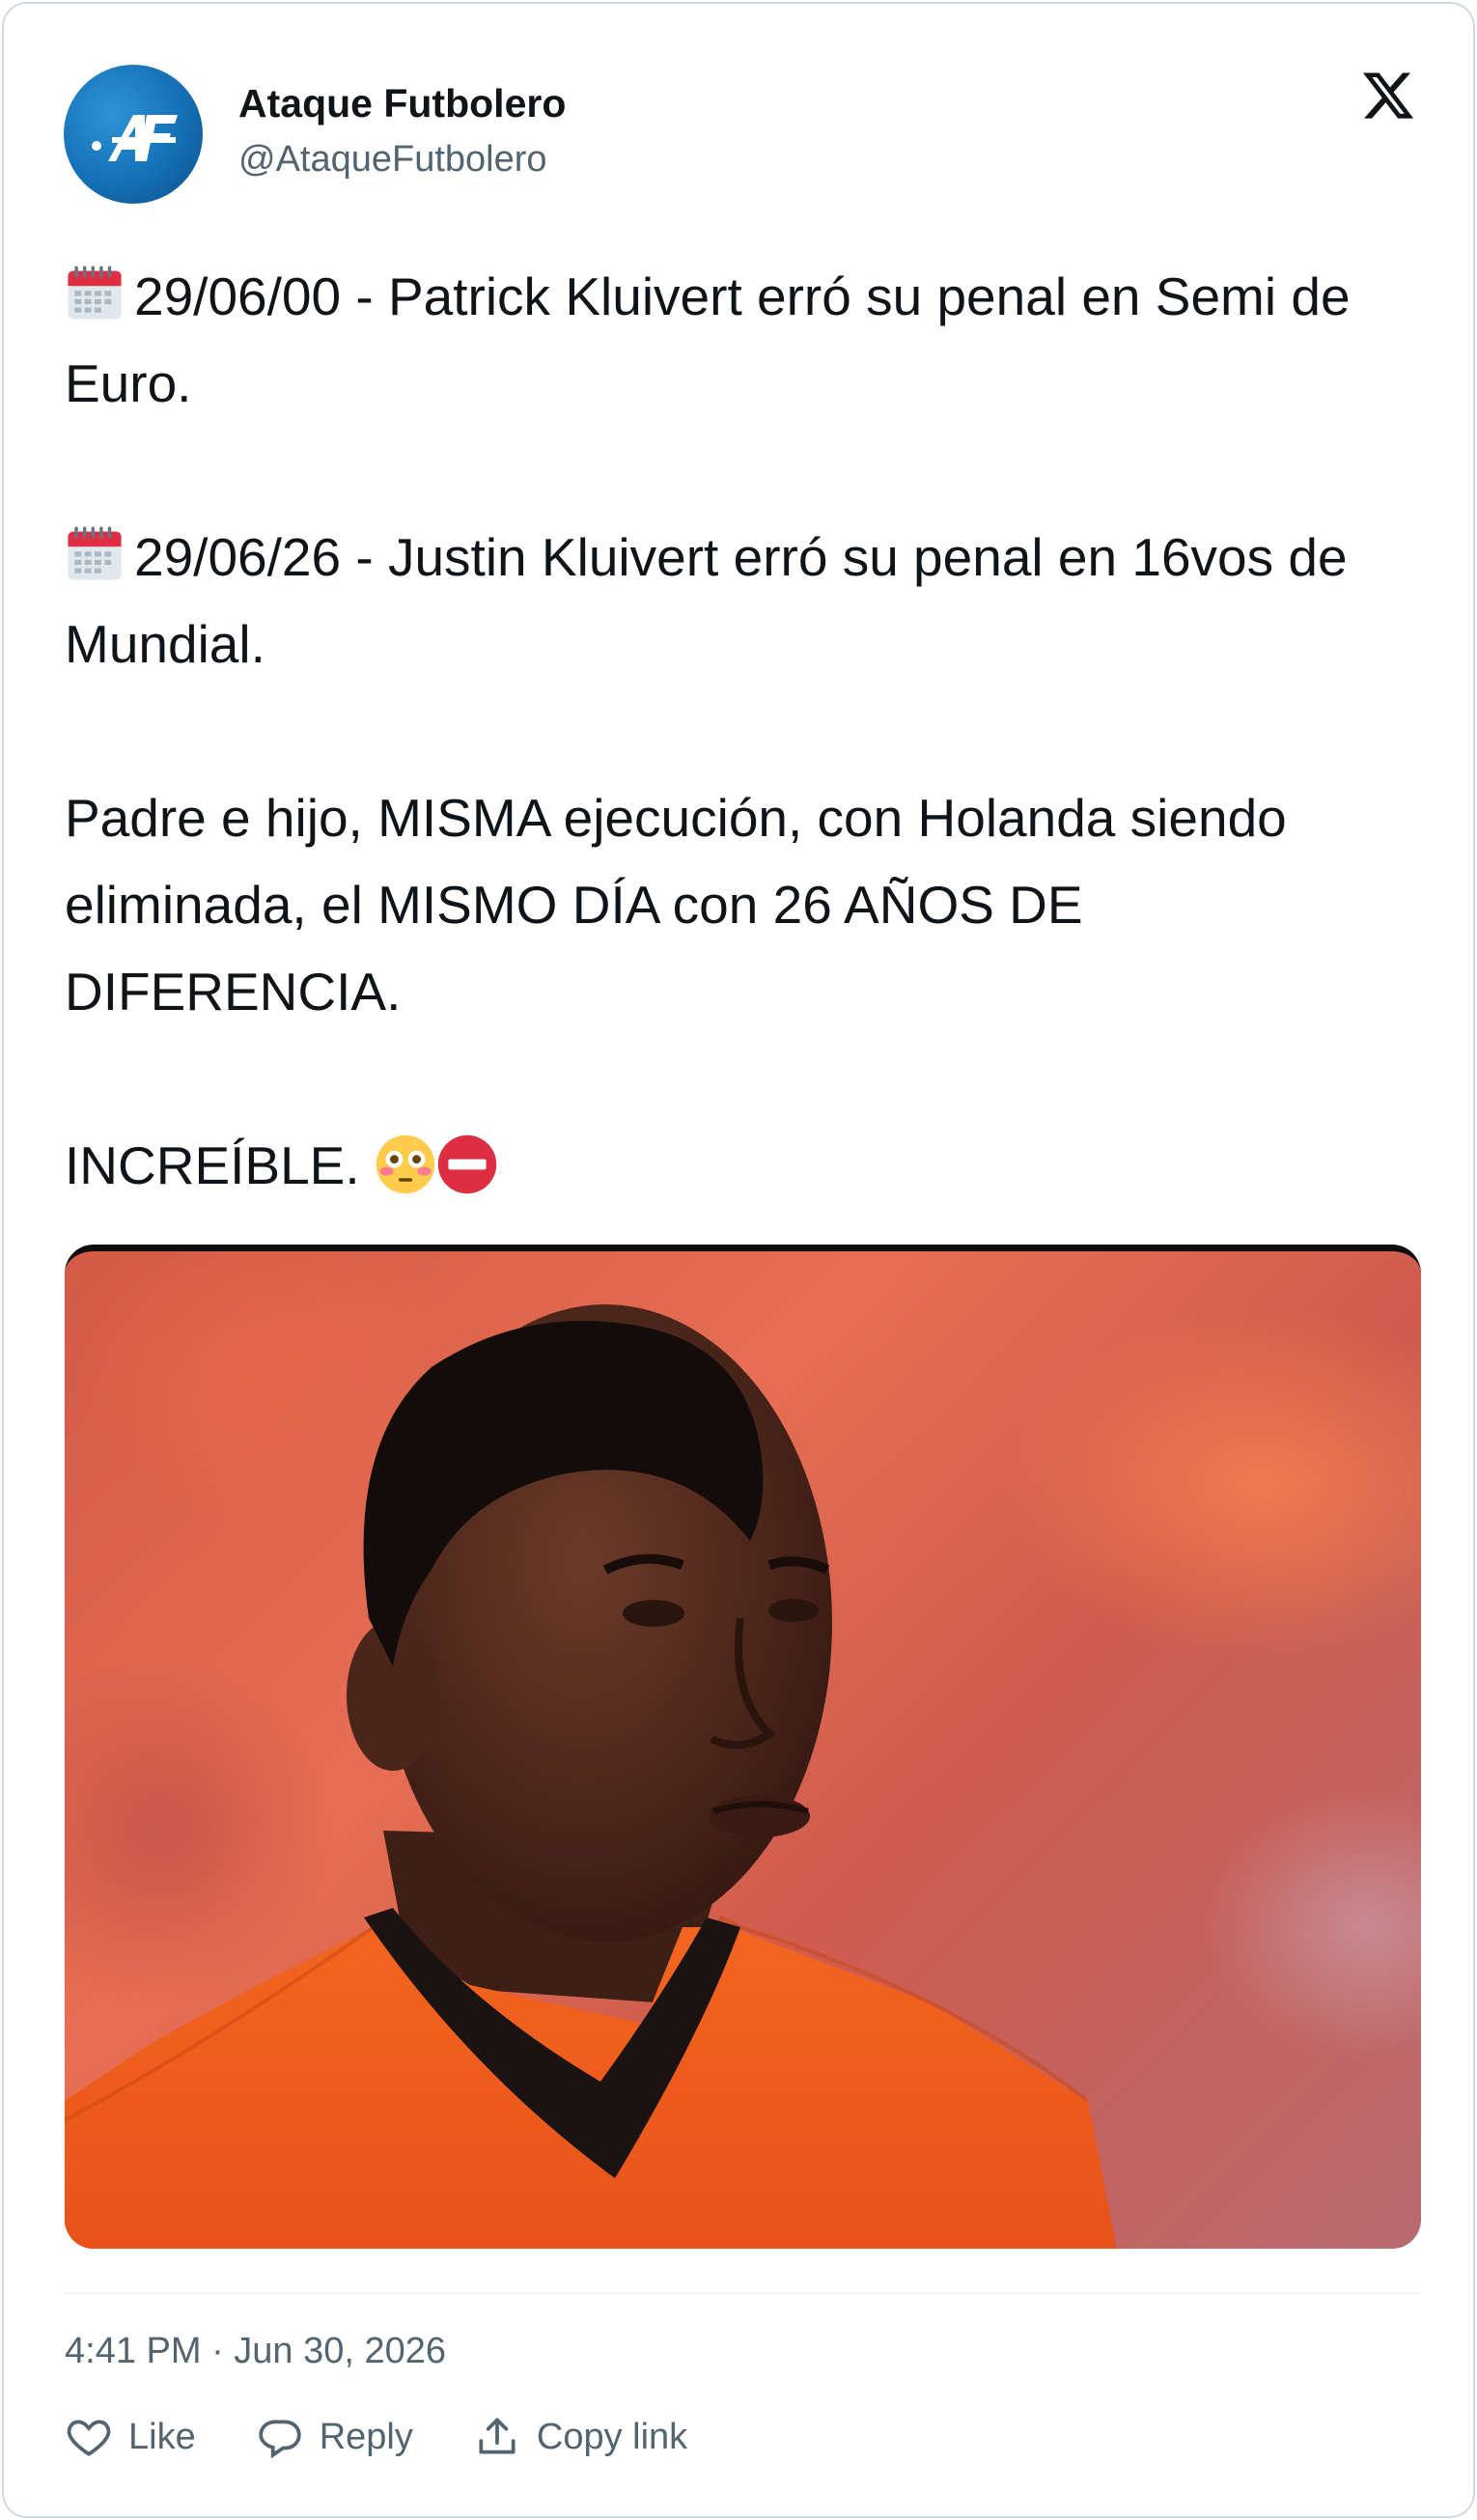 This screenshot has width=1477, height=2520. What do you see at coordinates (280, 2440) in the screenshot?
I see `speech-bubble-icon` at bounding box center [280, 2440].